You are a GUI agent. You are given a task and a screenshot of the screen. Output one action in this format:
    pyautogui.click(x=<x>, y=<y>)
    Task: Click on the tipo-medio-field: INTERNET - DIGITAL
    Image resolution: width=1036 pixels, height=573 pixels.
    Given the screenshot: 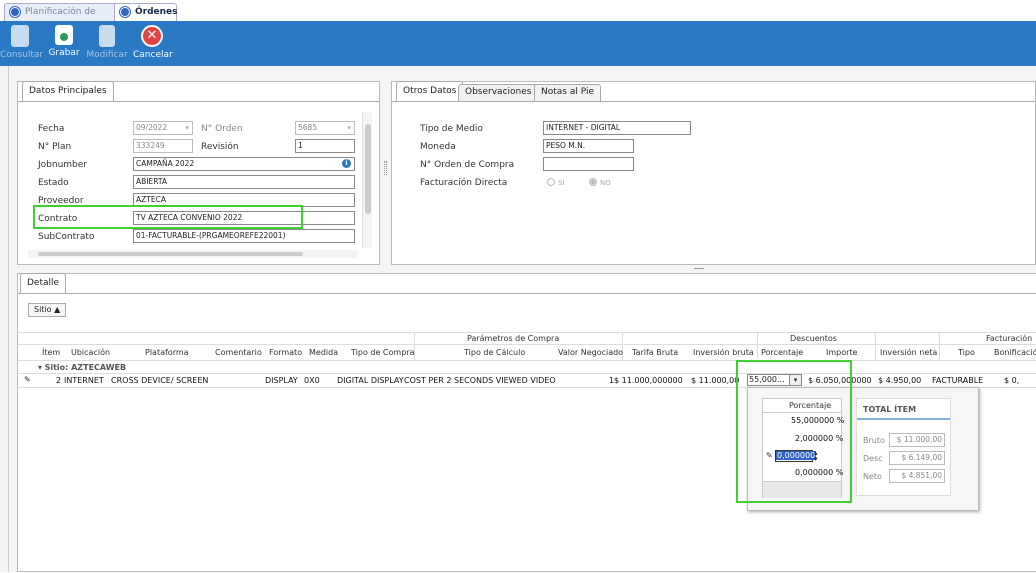 What is the action you would take?
    pyautogui.click(x=617, y=128)
    